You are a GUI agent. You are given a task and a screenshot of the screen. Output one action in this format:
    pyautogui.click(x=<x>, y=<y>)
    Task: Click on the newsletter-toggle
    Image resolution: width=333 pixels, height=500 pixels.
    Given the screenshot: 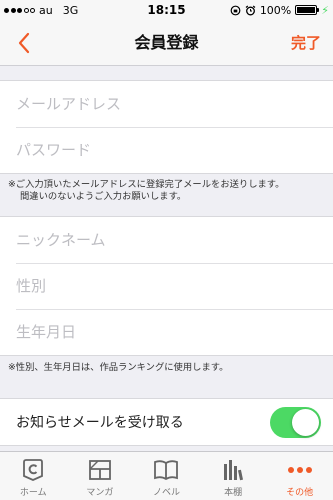 What is the action you would take?
    pyautogui.click(x=295, y=422)
    